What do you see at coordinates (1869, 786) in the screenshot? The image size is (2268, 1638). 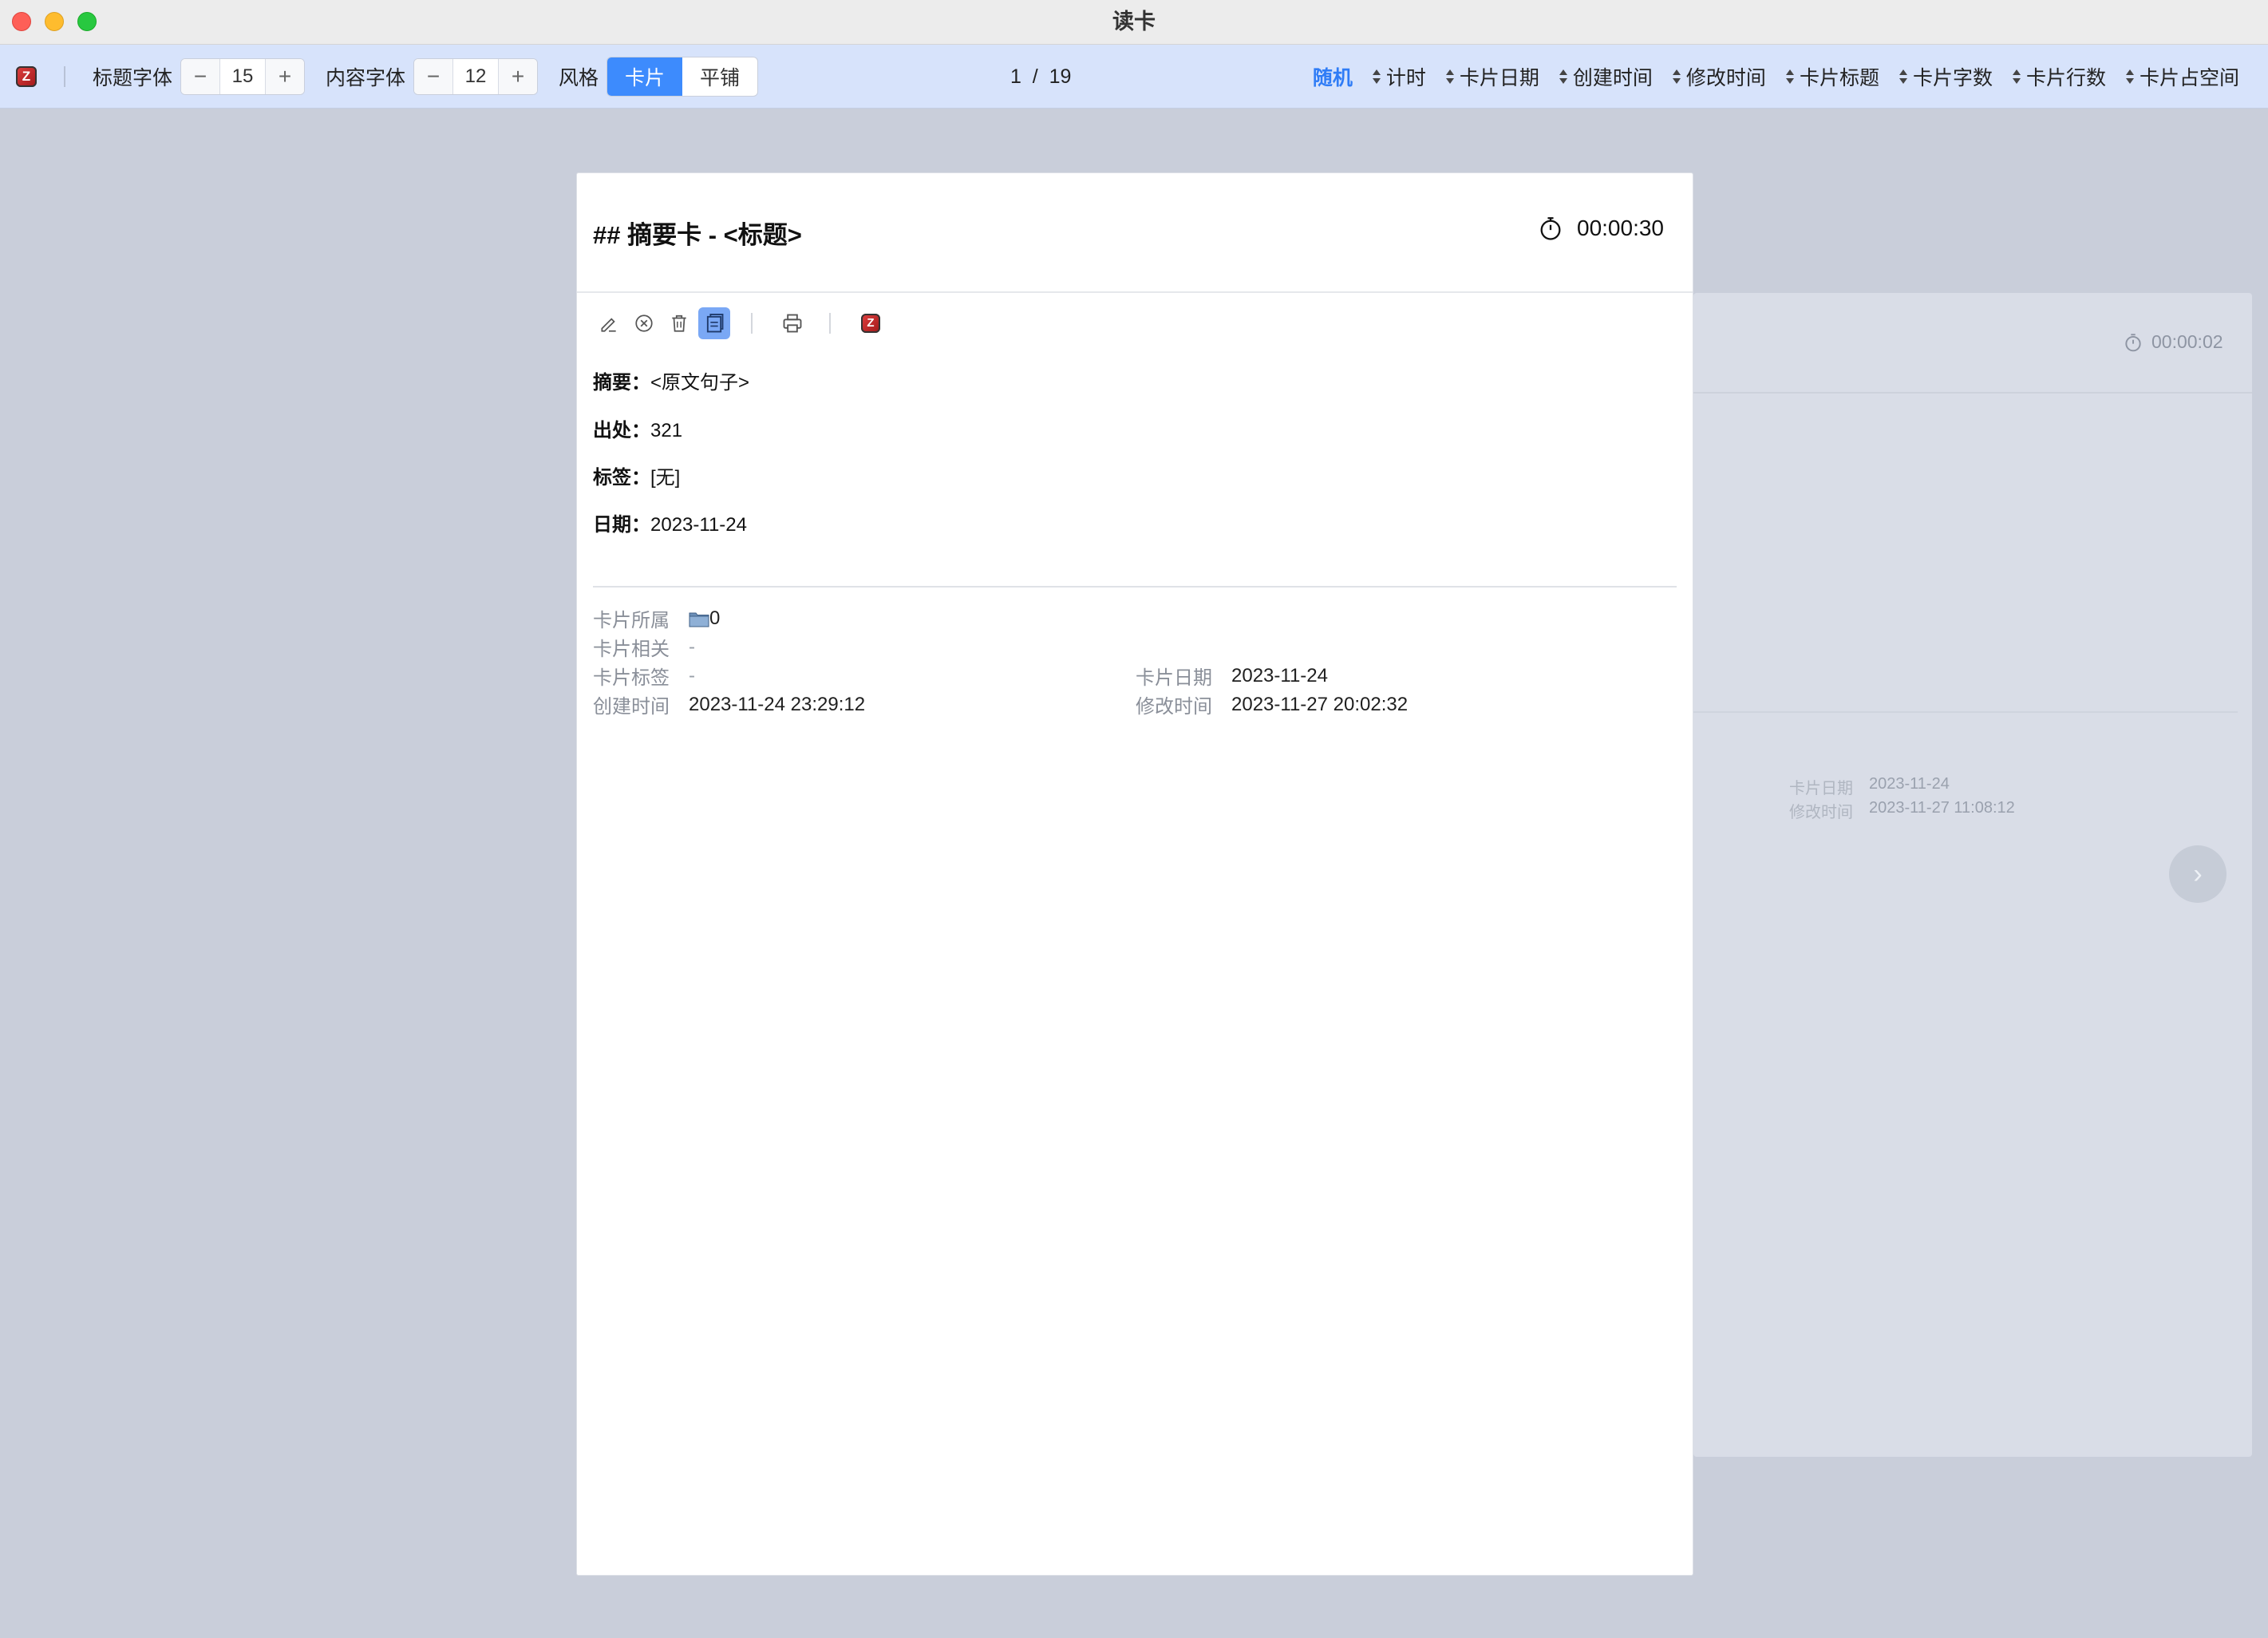 I see `next-card-date-row: 卡片日期 2023-11-24` at bounding box center [1869, 786].